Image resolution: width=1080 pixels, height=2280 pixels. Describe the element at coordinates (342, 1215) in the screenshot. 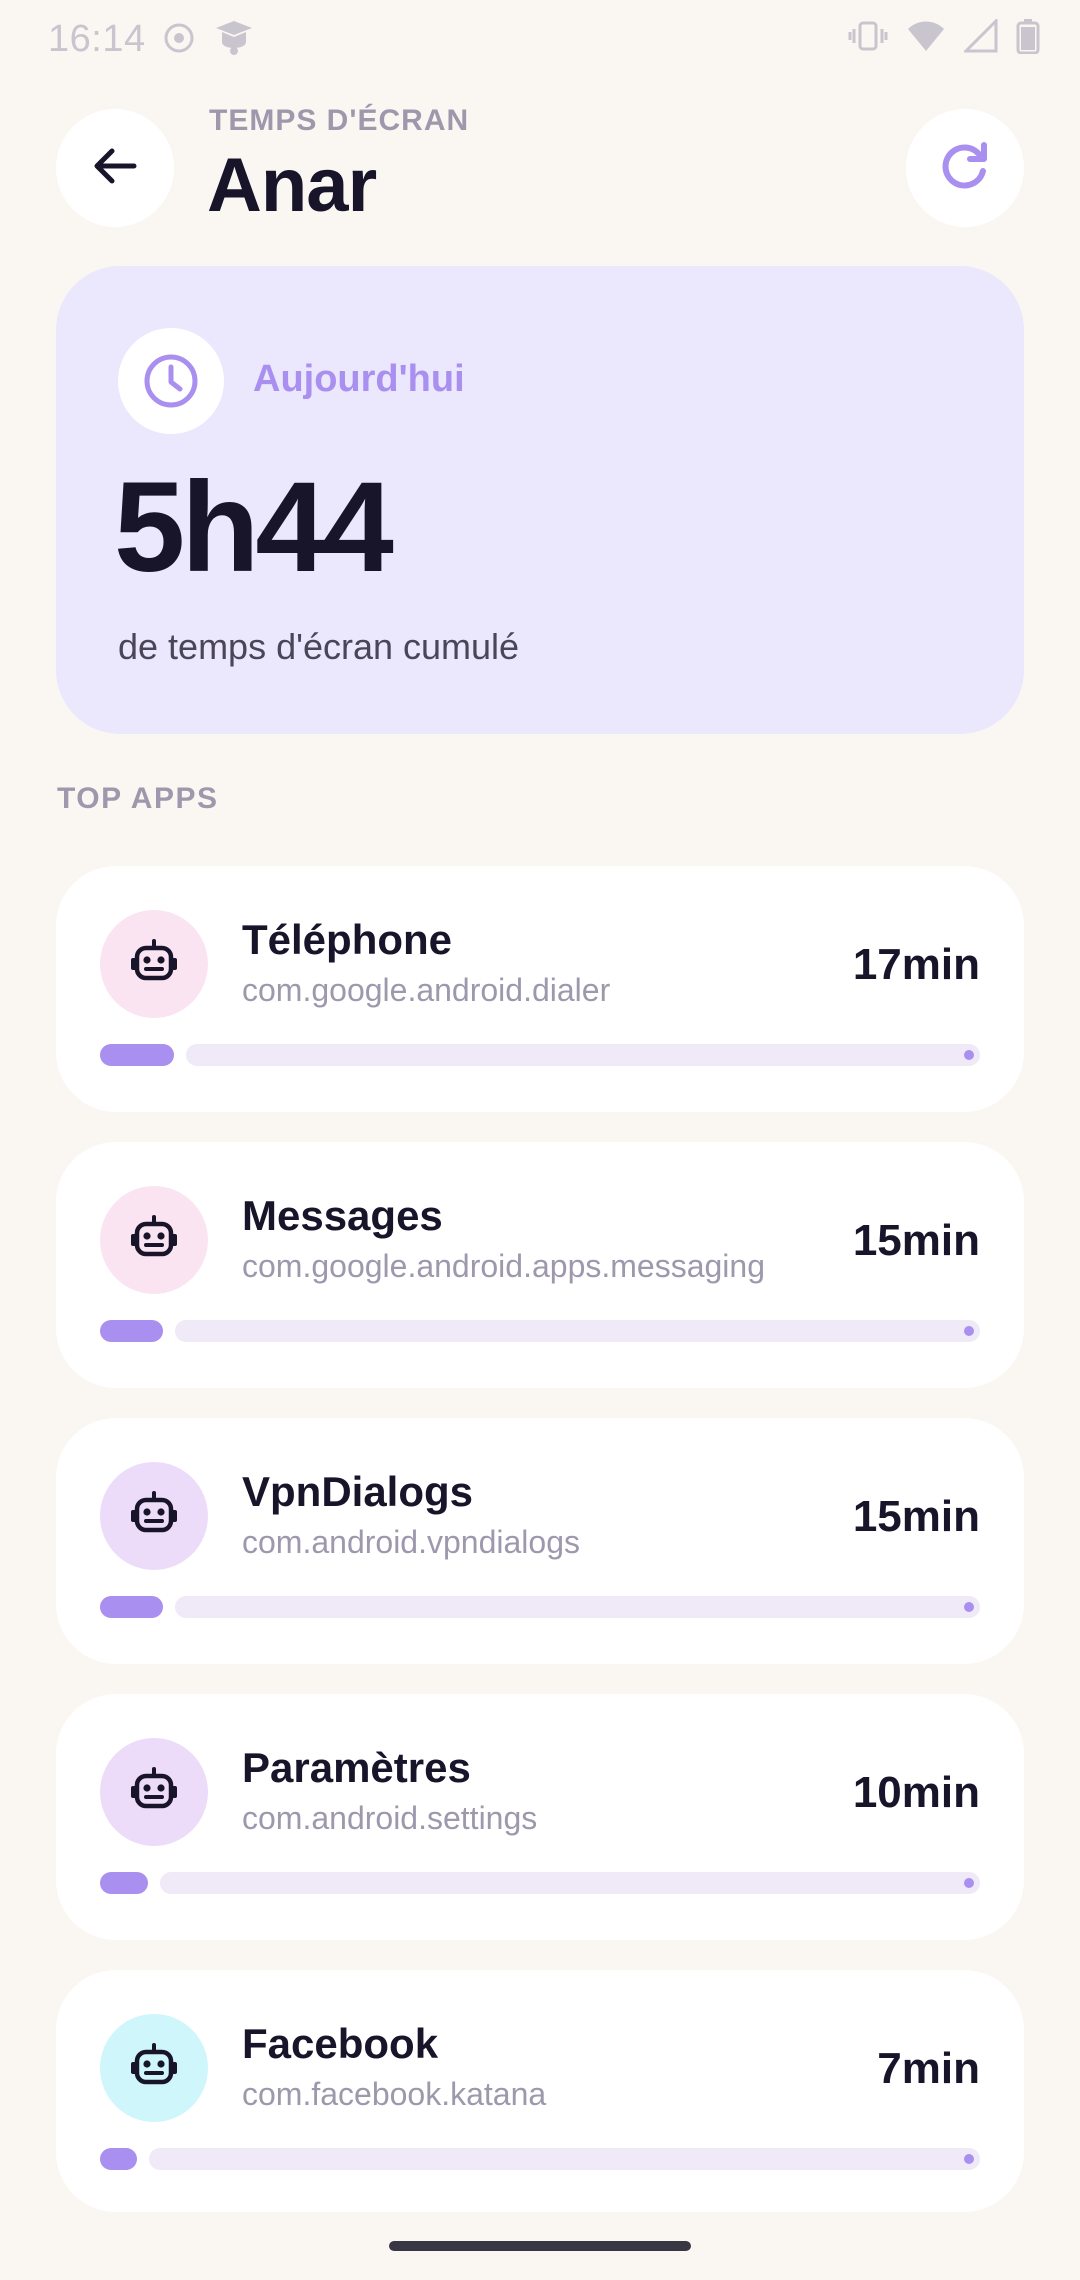

I see `app-name: Messages` at that location.